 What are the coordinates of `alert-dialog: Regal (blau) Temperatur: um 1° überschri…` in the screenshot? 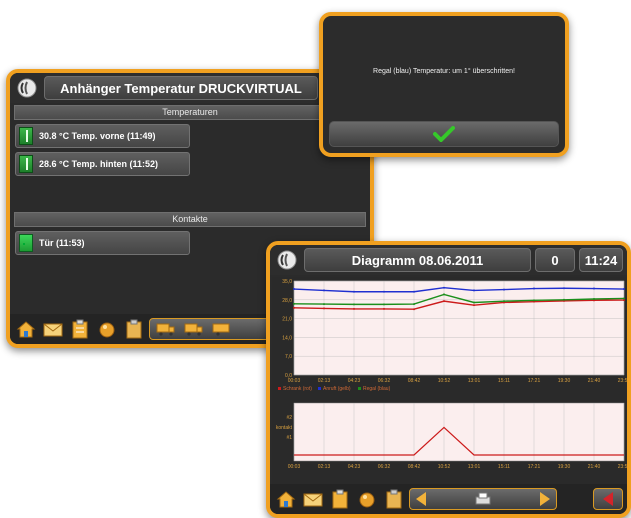 It's located at (444, 84).